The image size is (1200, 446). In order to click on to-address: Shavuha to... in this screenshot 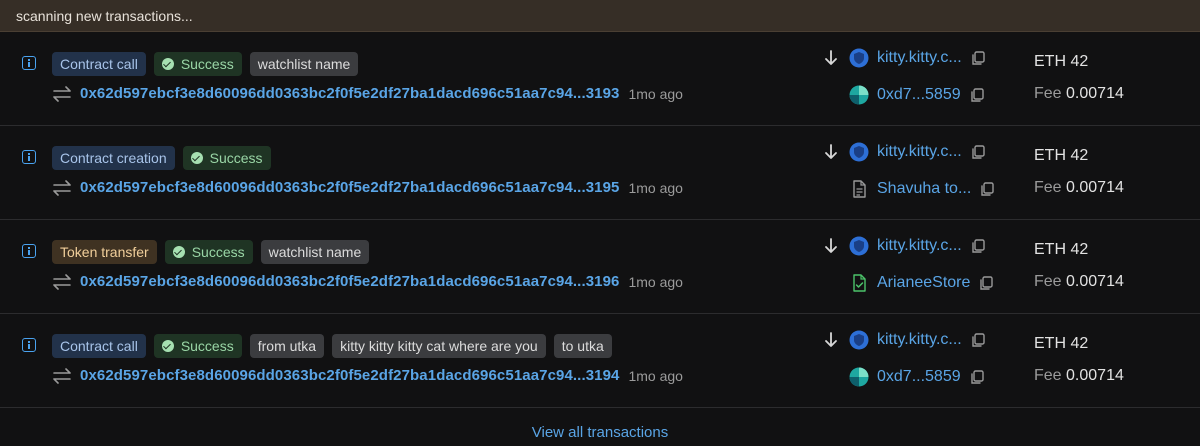, I will do `click(921, 189)`.